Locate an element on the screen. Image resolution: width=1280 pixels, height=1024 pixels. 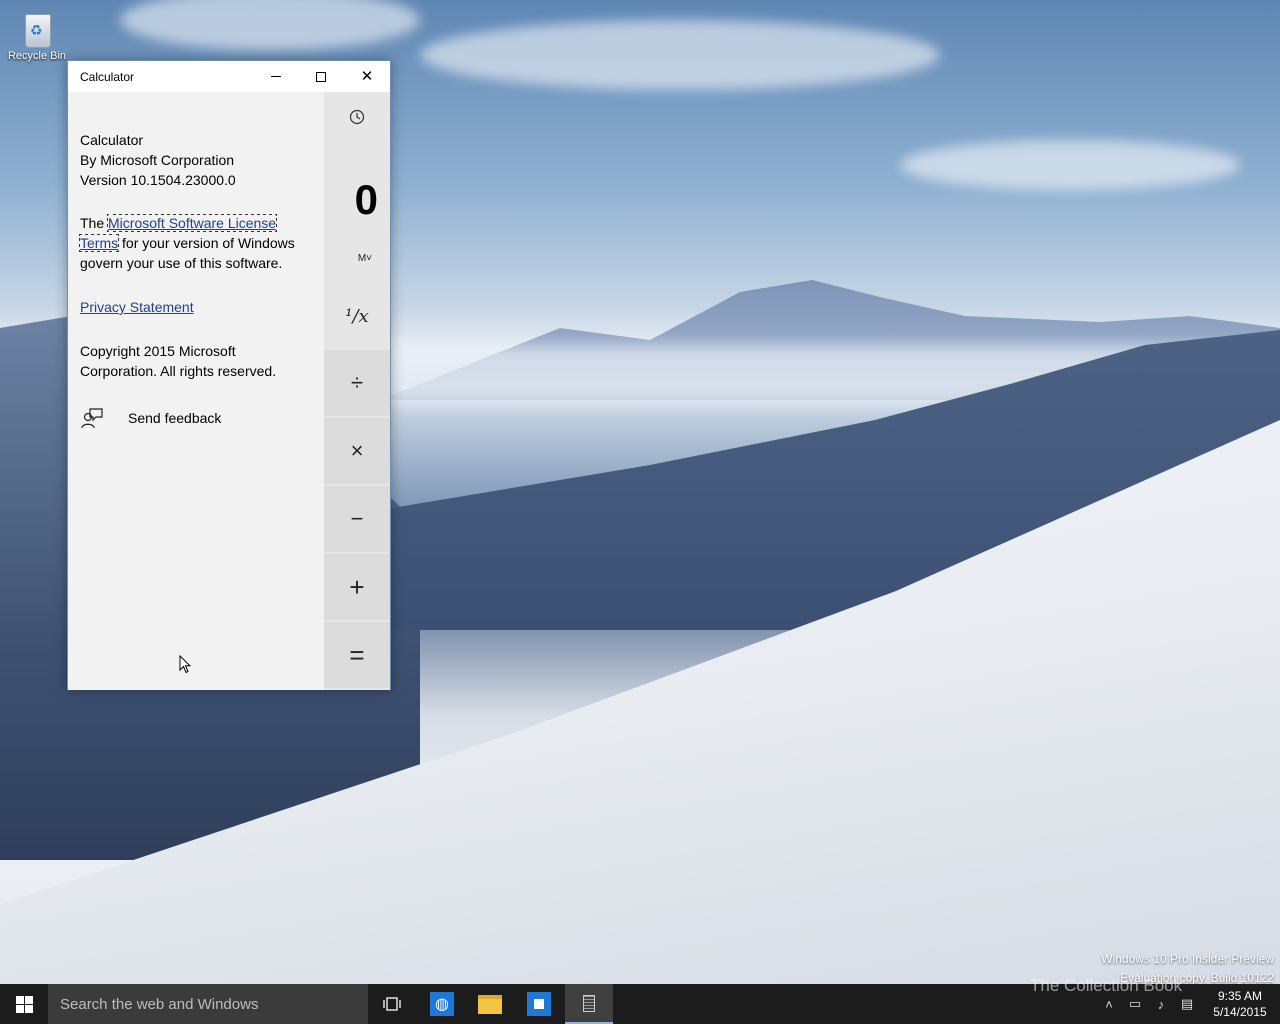
license-prefix: The is located at coordinates (94, 223).